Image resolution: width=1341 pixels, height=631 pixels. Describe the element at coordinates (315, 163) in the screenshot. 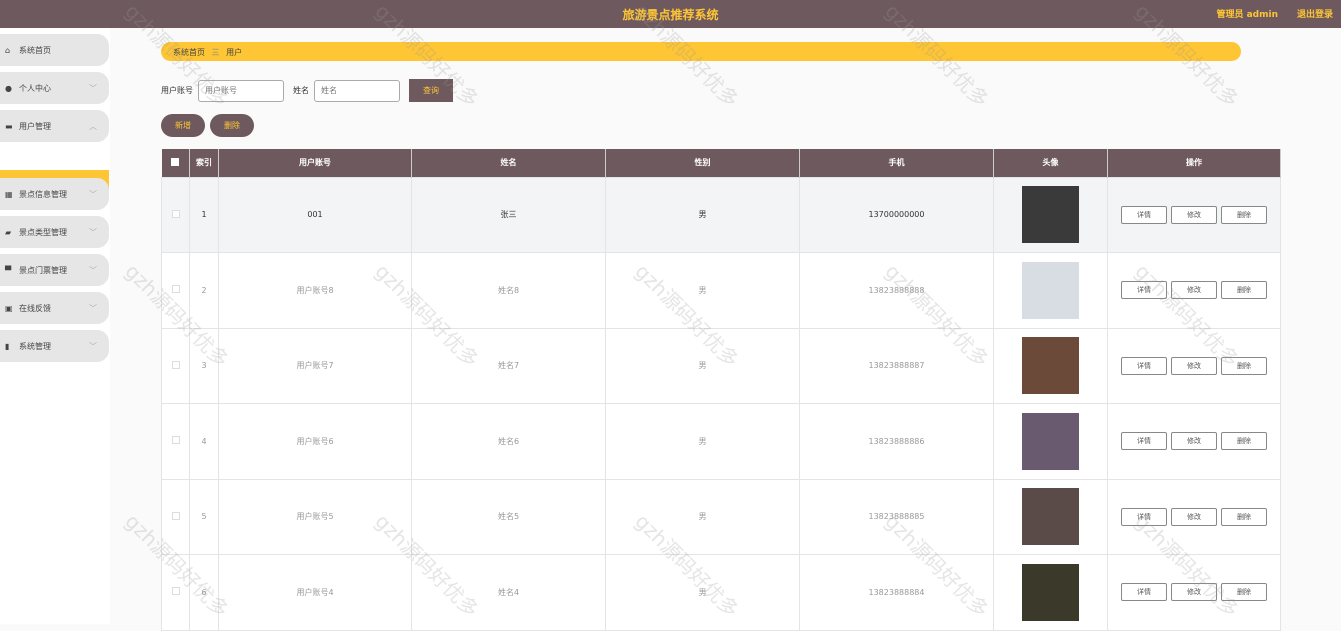

I see `col-account: 用户账号` at that location.